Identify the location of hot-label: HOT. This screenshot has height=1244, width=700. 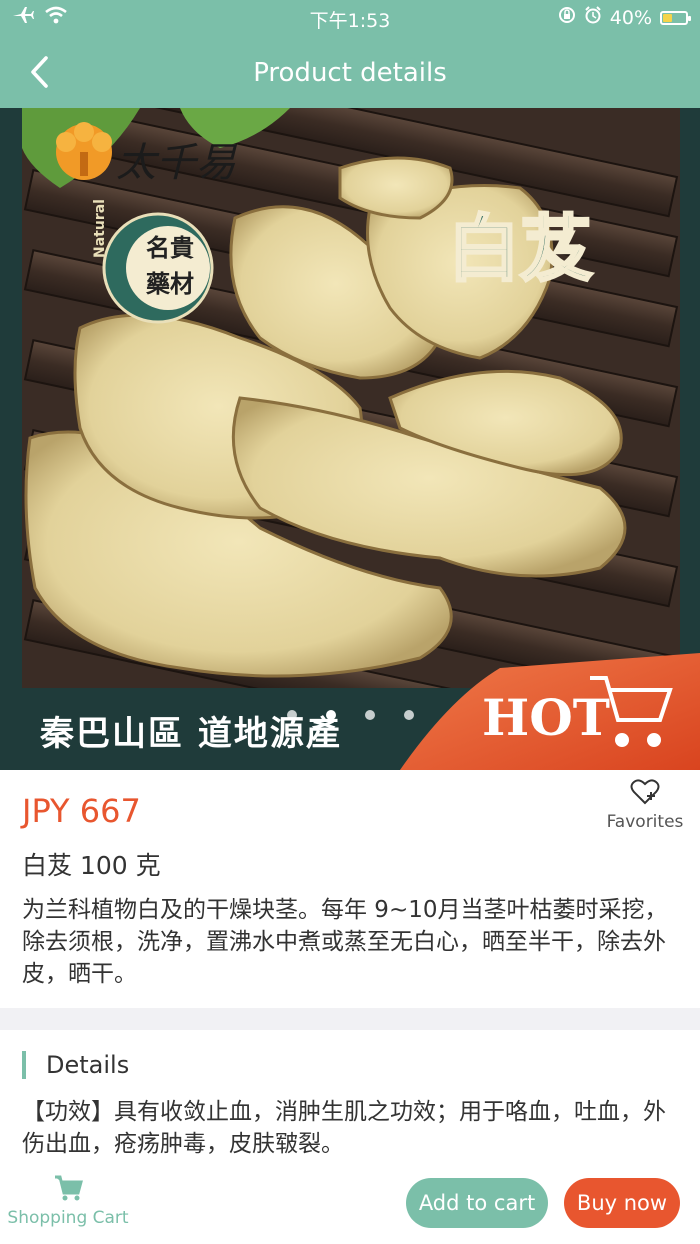
(546, 717).